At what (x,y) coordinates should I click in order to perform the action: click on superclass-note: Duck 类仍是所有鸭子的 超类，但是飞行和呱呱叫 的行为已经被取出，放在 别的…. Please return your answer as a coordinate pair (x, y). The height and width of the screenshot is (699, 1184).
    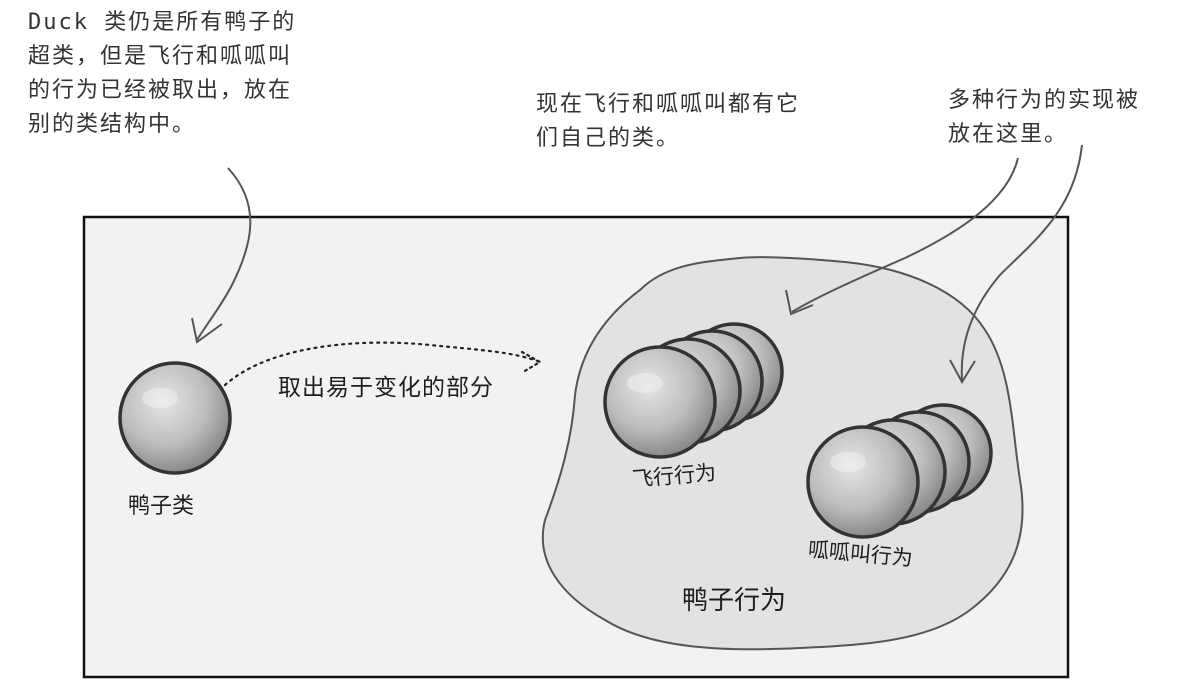
    Looking at the image, I should click on (162, 73).